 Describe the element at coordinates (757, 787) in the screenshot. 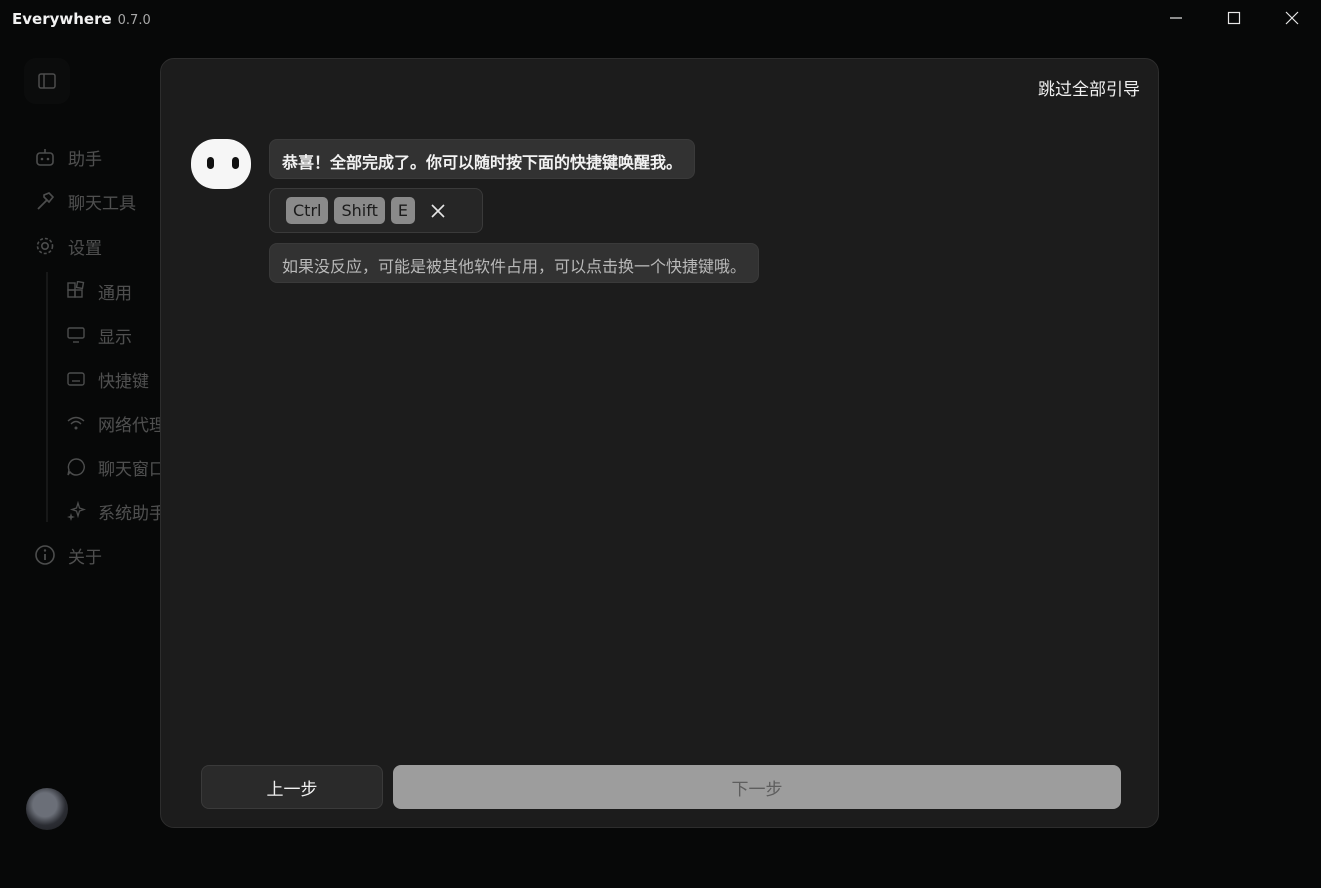

I see `next-step-button: 下一步` at that location.